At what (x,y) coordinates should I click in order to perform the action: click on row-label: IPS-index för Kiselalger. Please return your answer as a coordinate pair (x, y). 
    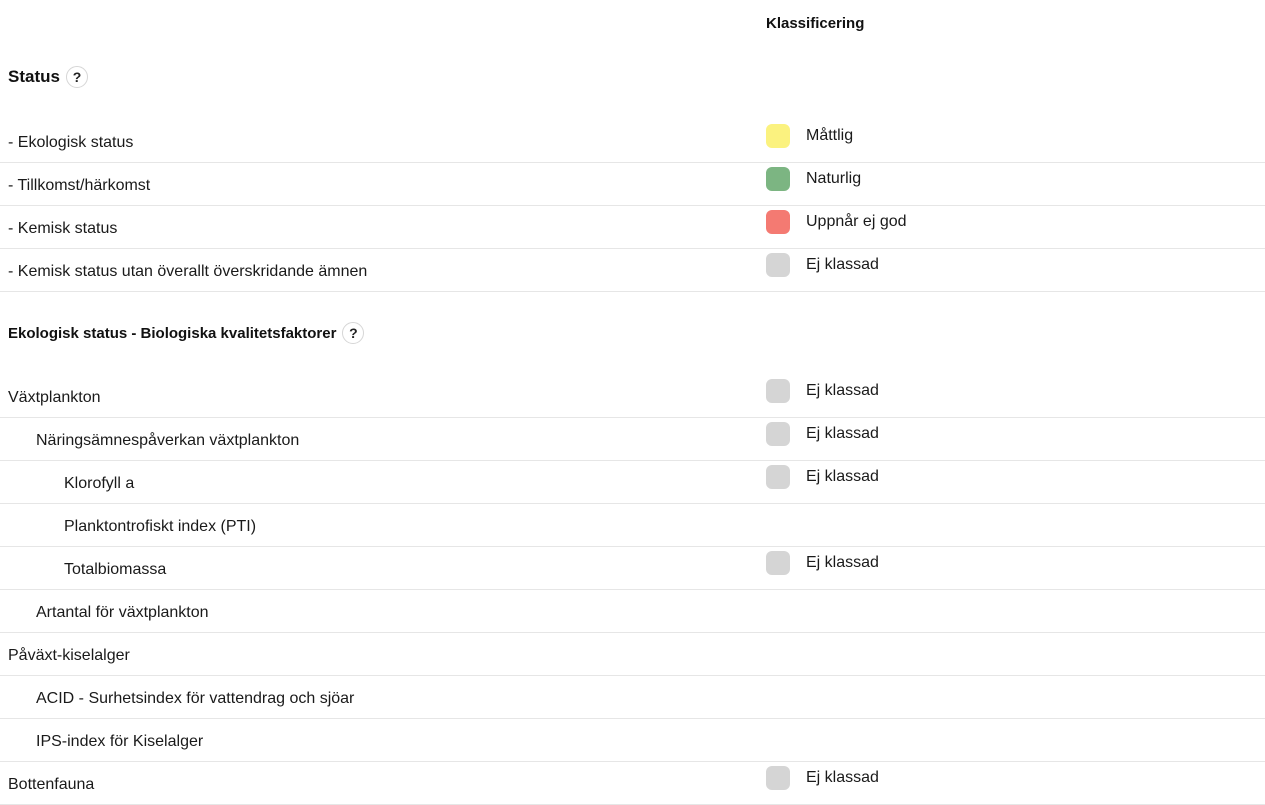
    Looking at the image, I should click on (120, 741).